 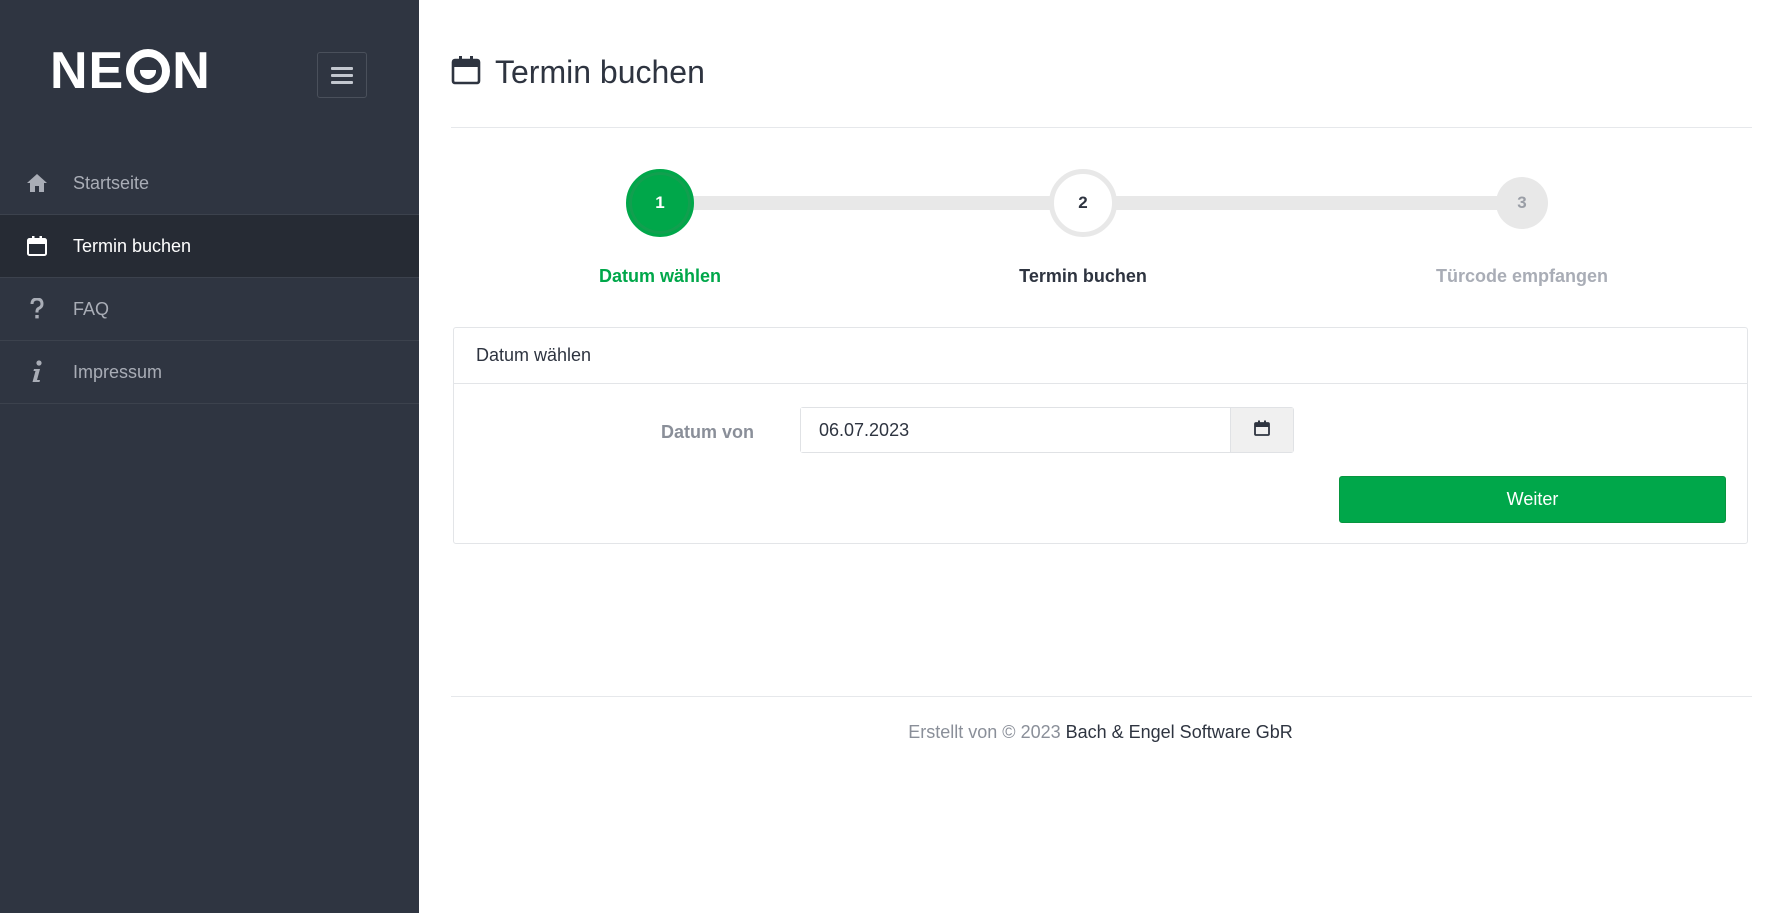 I want to click on step-2-circle: 2, so click(x=1083, y=203).